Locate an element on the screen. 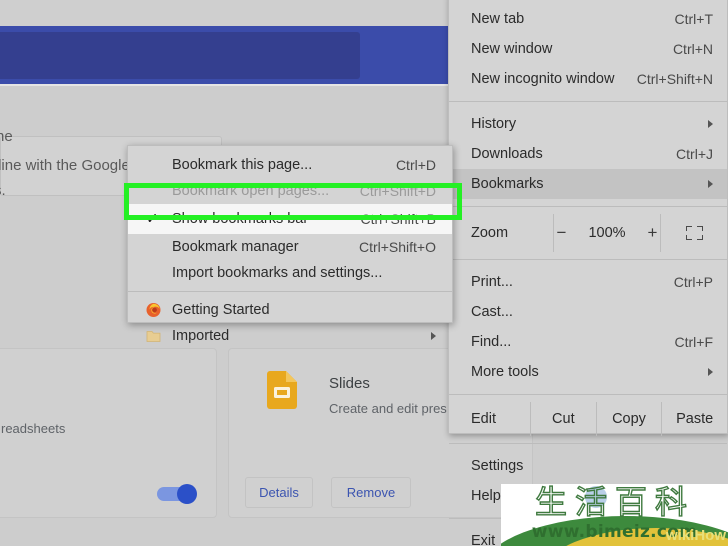 The width and height of the screenshot is (728, 546). app-card-sheets-toggle is located at coordinates (177, 494).